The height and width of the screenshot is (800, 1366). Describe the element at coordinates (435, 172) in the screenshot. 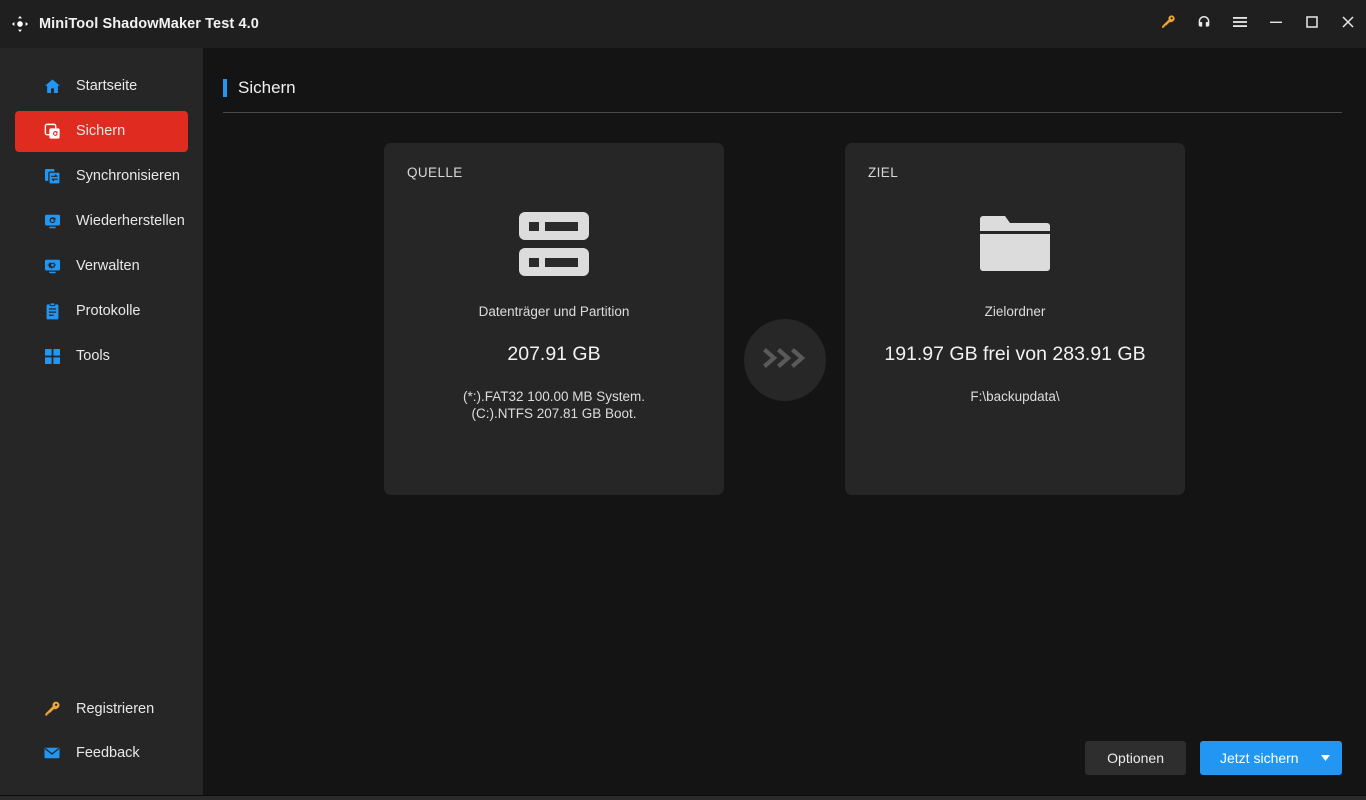

I see `source-card-kicker: QUELLE` at that location.